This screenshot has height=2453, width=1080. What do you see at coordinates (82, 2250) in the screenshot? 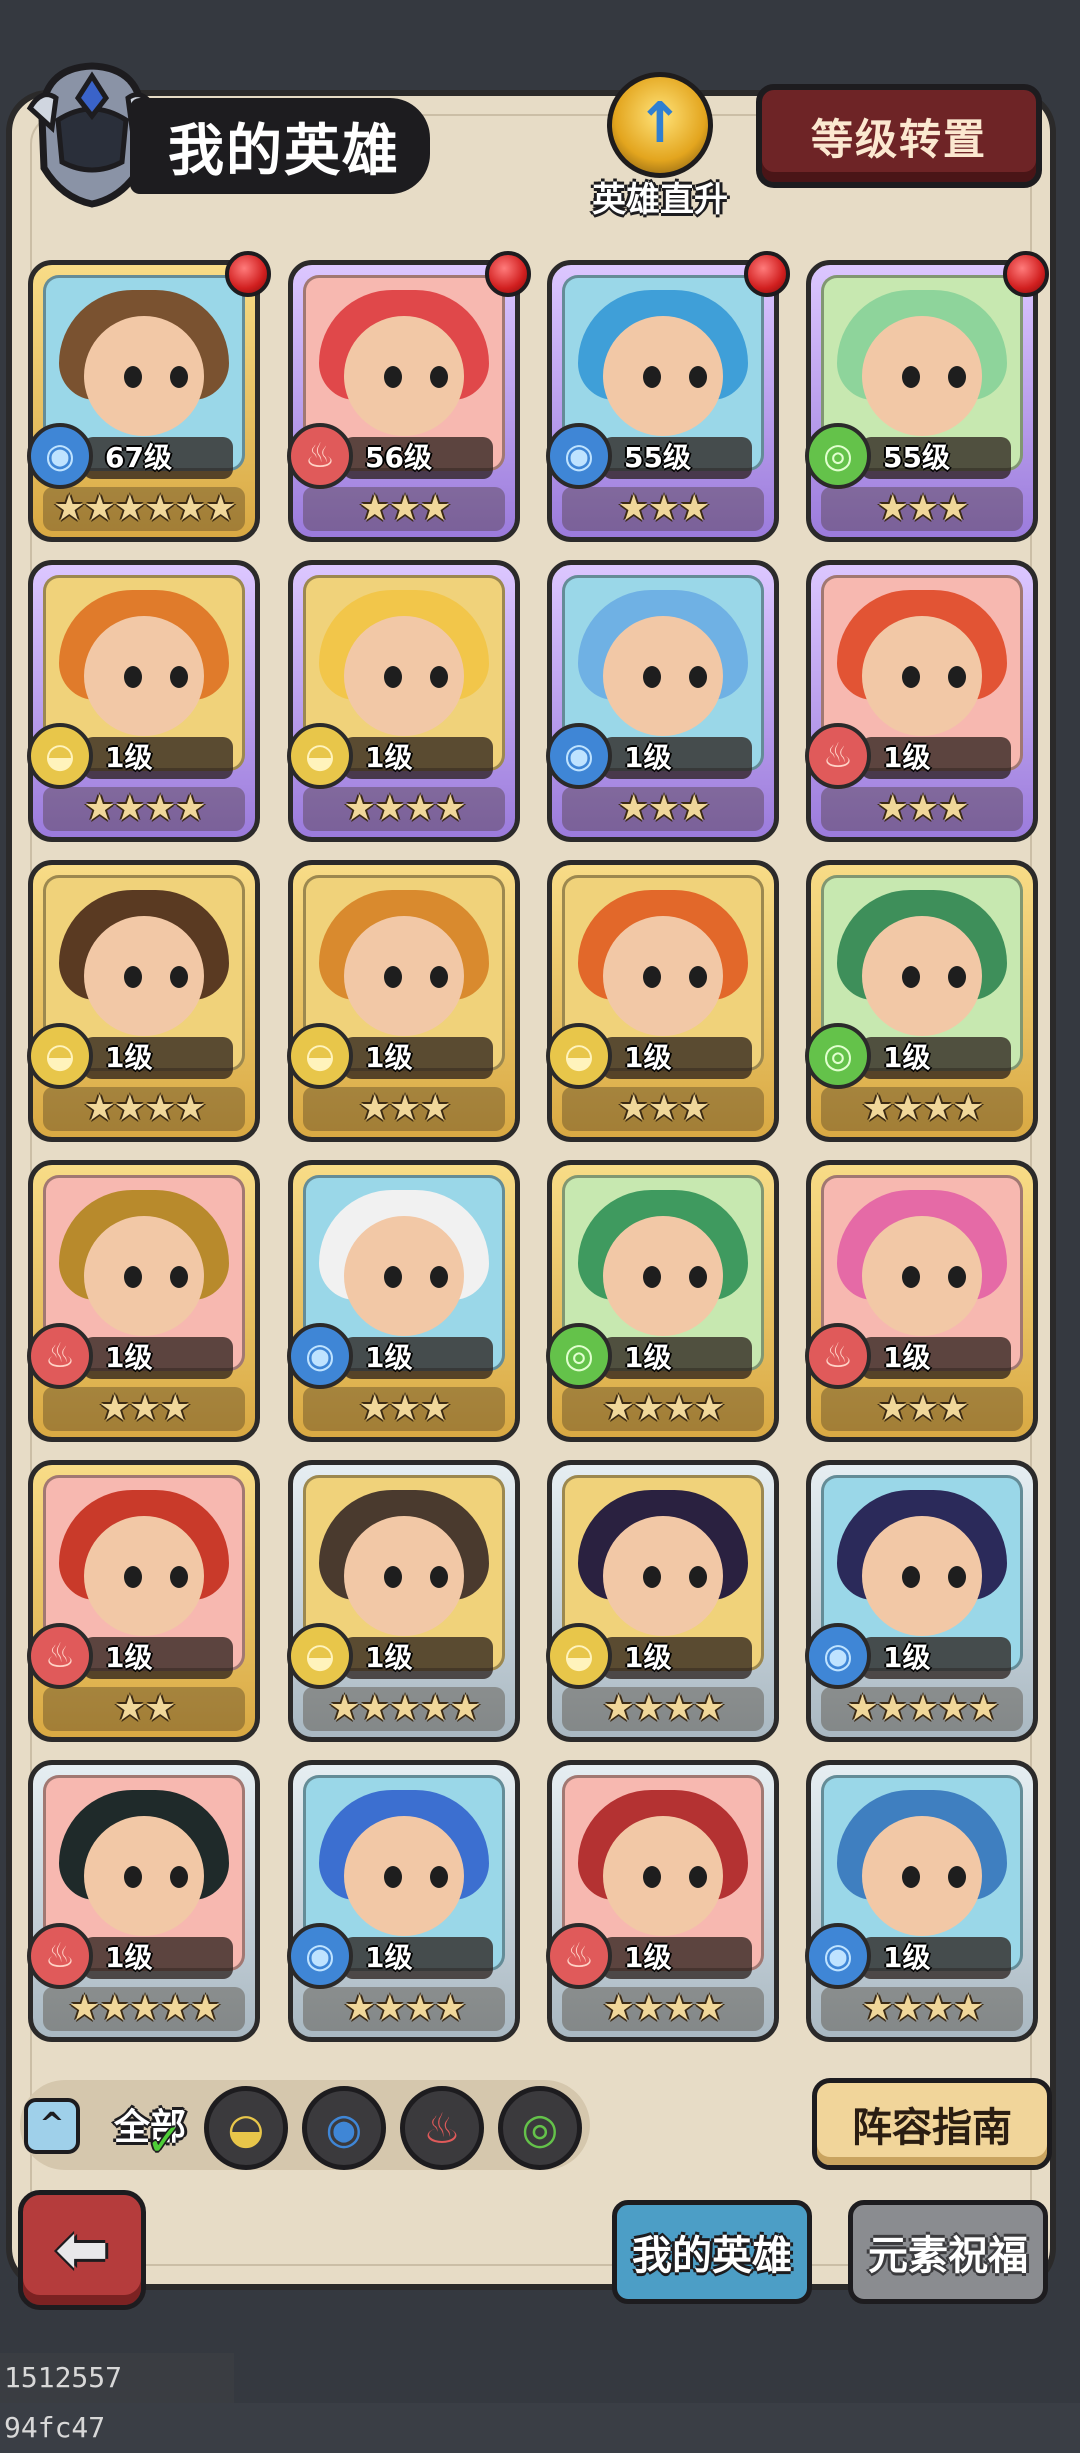
I see `back-button: ⬅` at bounding box center [82, 2250].